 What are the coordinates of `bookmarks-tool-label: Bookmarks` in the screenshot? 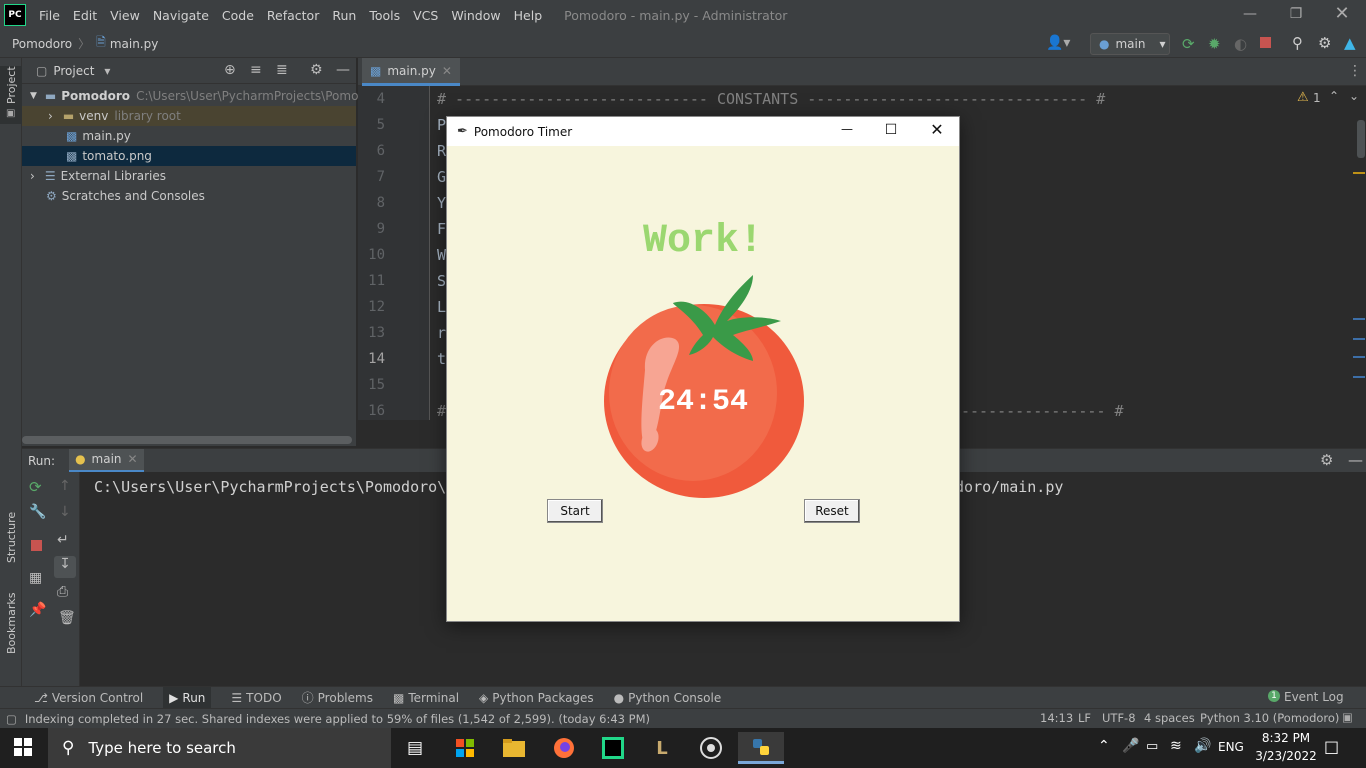 It's located at (11, 623).